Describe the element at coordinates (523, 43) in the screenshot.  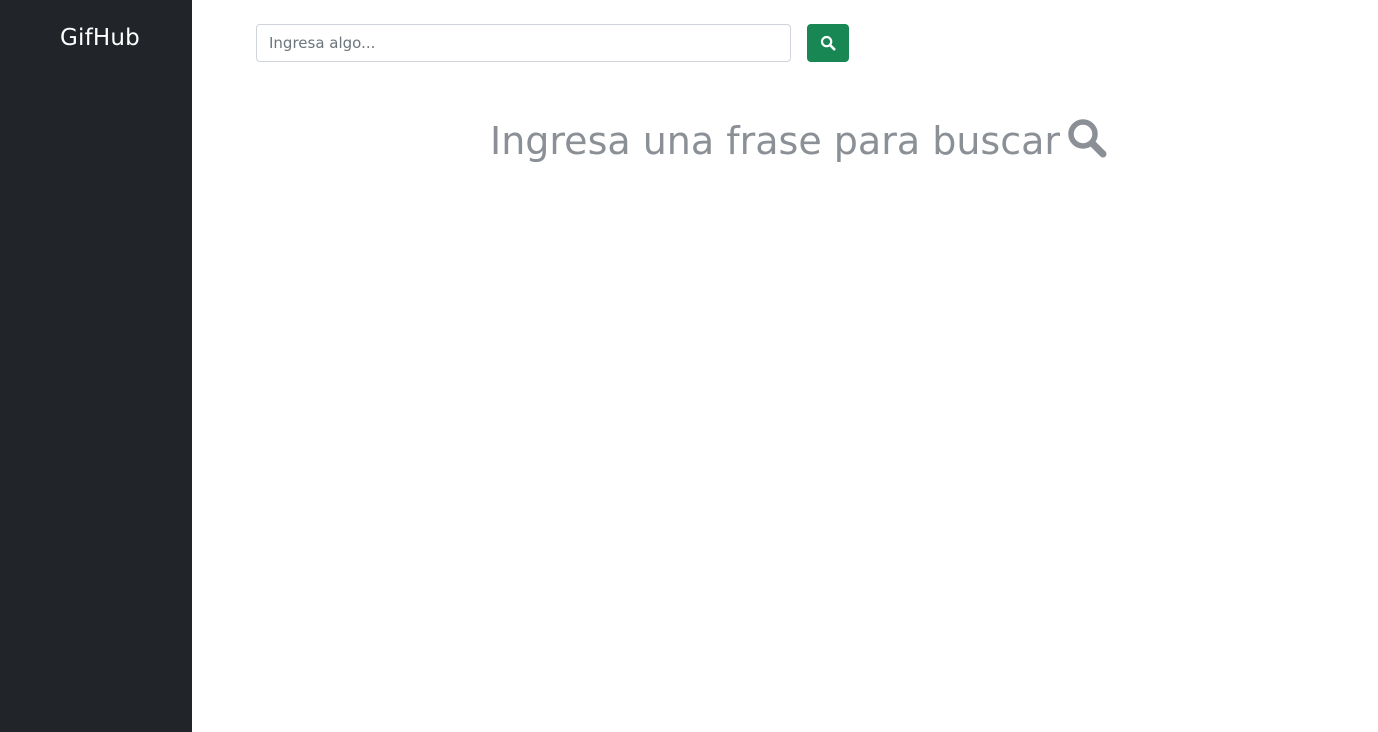
I see `search-input` at that location.